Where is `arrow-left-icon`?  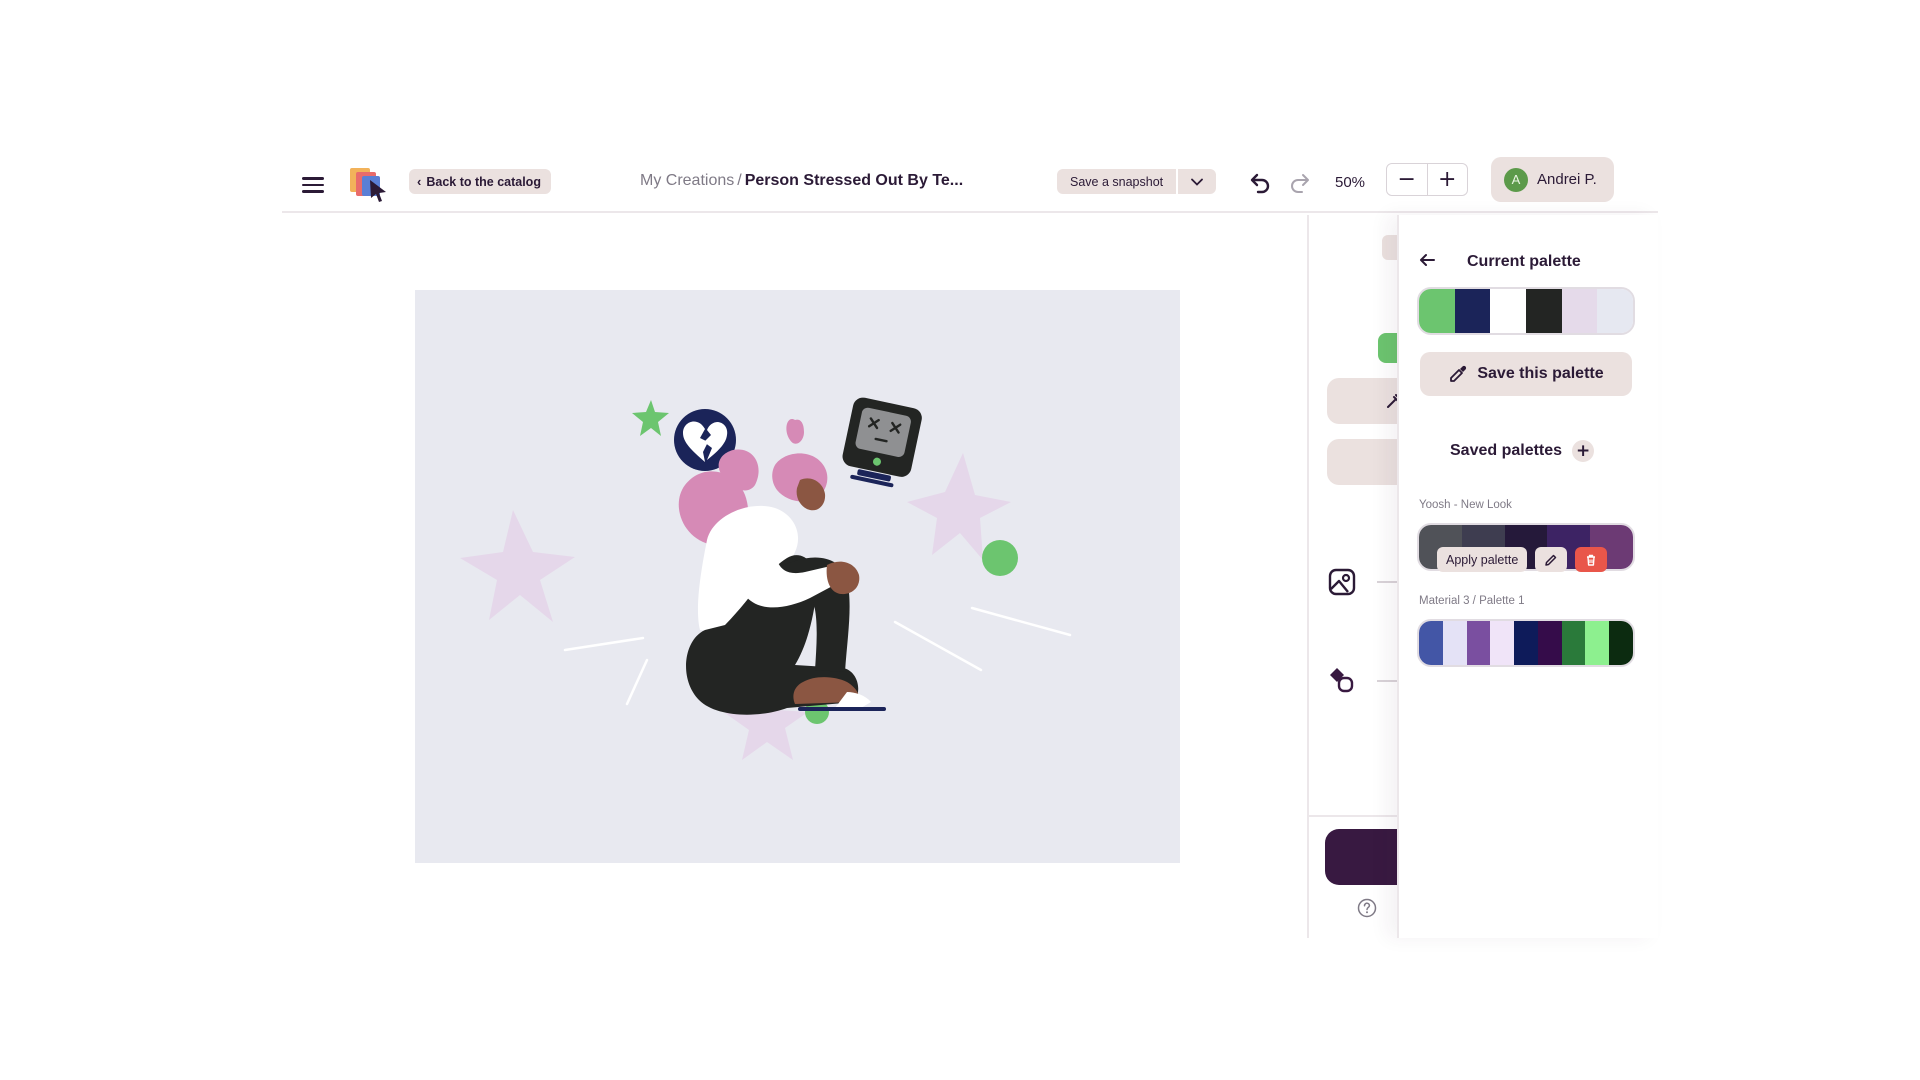 arrow-left-icon is located at coordinates (1427, 260).